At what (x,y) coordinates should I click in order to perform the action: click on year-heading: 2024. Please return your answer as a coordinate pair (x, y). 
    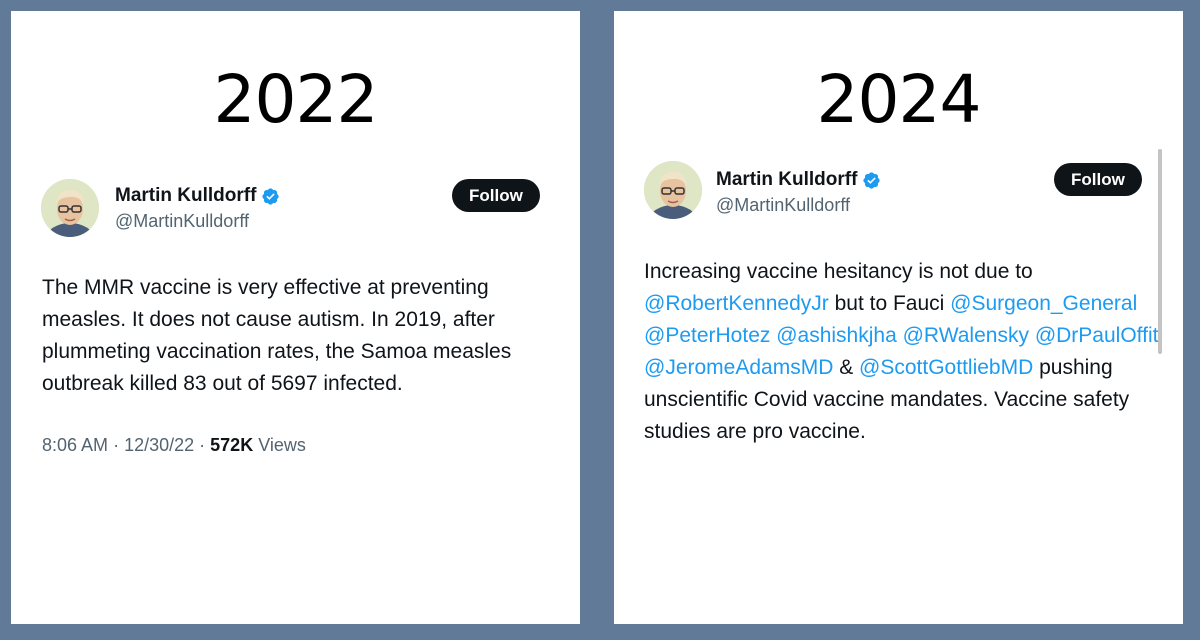
    Looking at the image, I should click on (899, 99).